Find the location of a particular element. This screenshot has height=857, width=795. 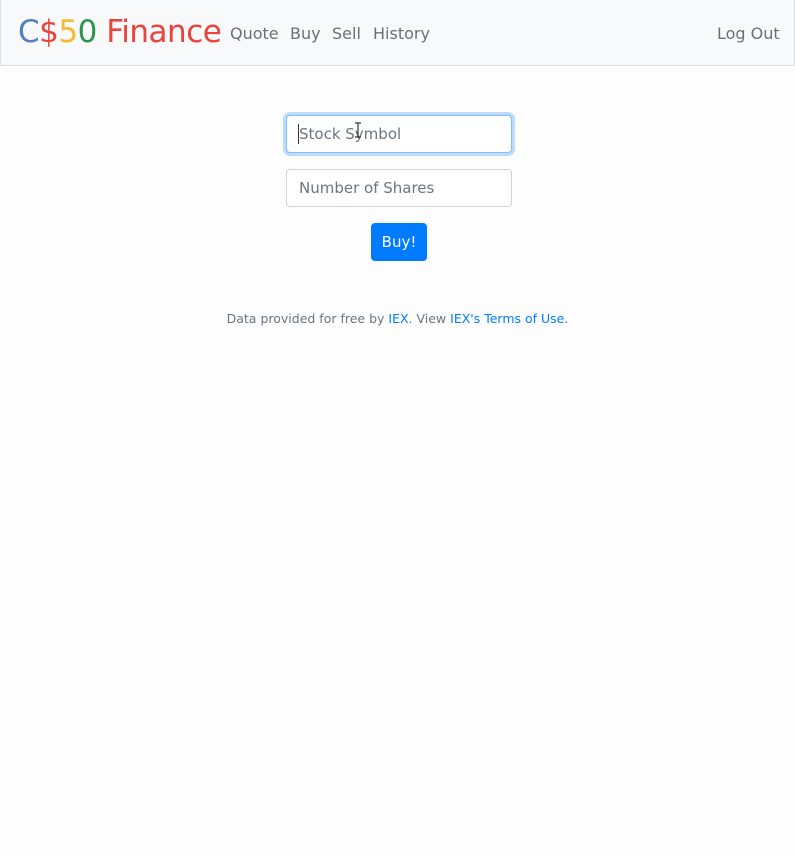

brand-logo-link: C$50 Finance is located at coordinates (120, 32).